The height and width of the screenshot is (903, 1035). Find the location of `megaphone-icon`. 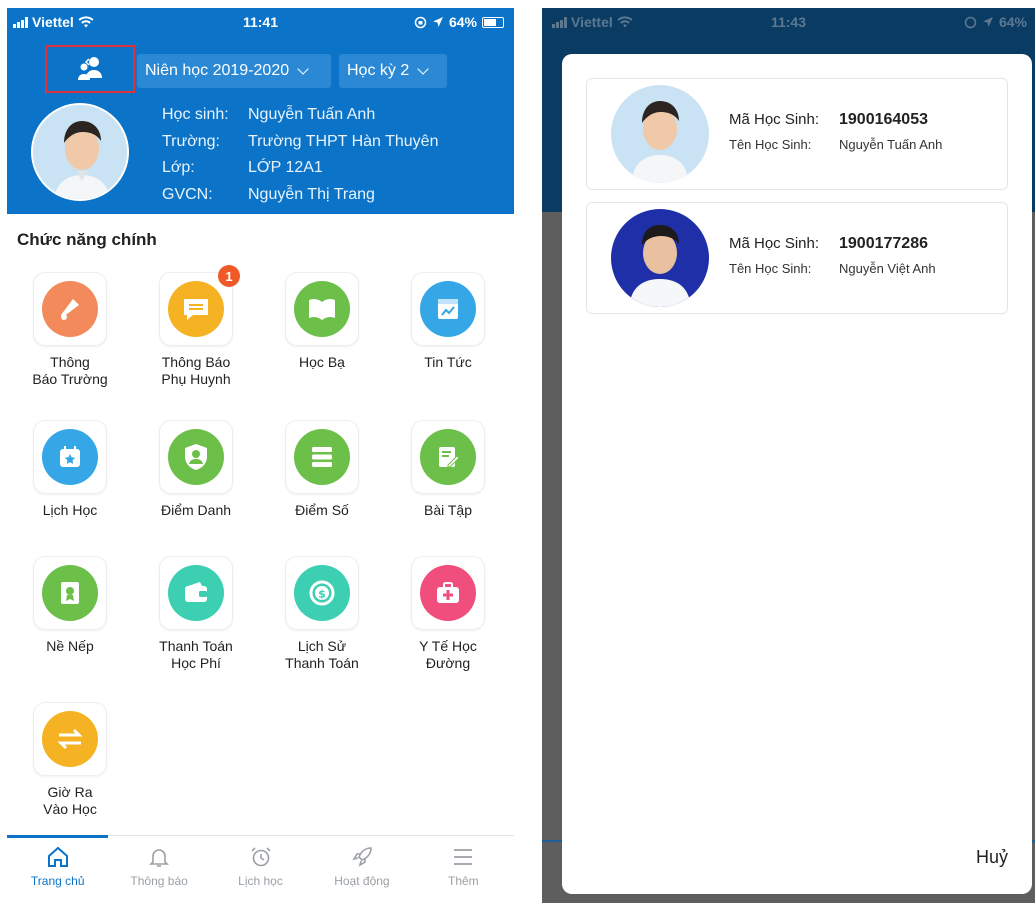

megaphone-icon is located at coordinates (70, 309).